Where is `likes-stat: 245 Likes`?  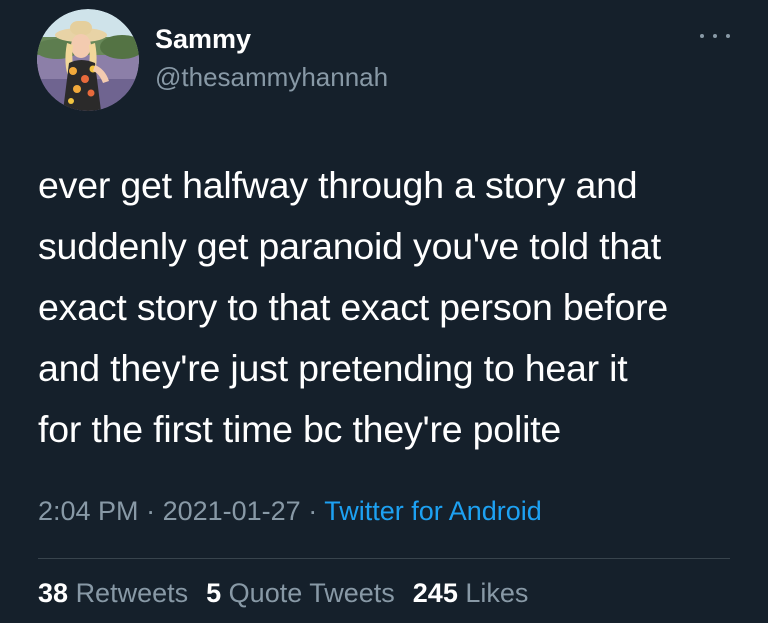 likes-stat: 245 Likes is located at coordinates (471, 593).